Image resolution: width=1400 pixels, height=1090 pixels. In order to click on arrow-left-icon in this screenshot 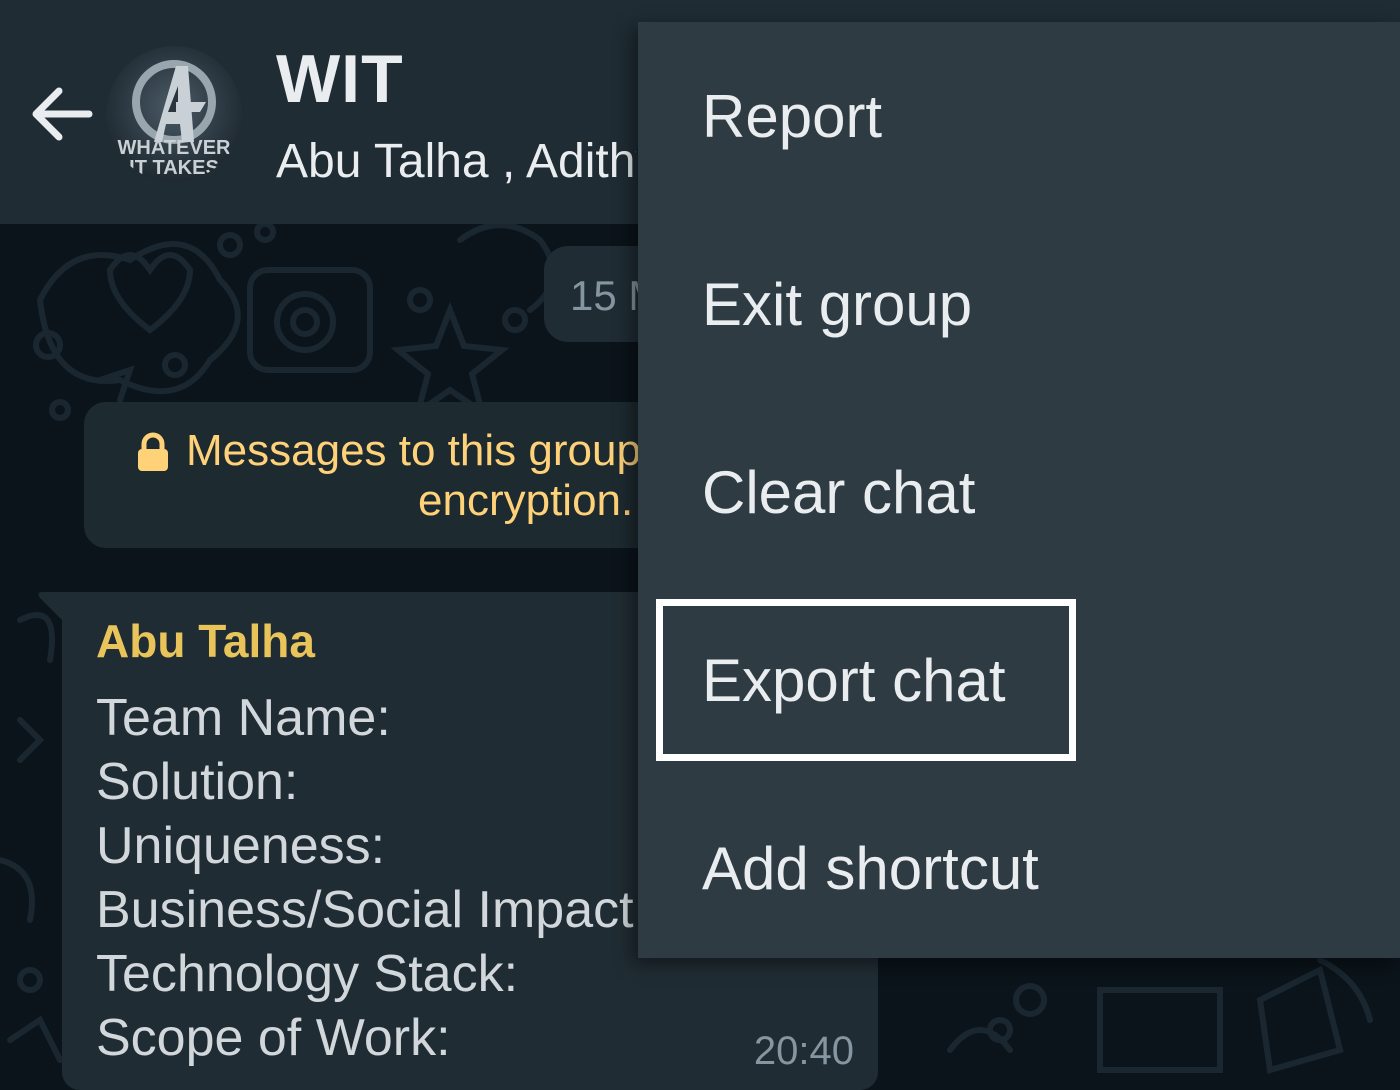, I will do `click(62, 114)`.